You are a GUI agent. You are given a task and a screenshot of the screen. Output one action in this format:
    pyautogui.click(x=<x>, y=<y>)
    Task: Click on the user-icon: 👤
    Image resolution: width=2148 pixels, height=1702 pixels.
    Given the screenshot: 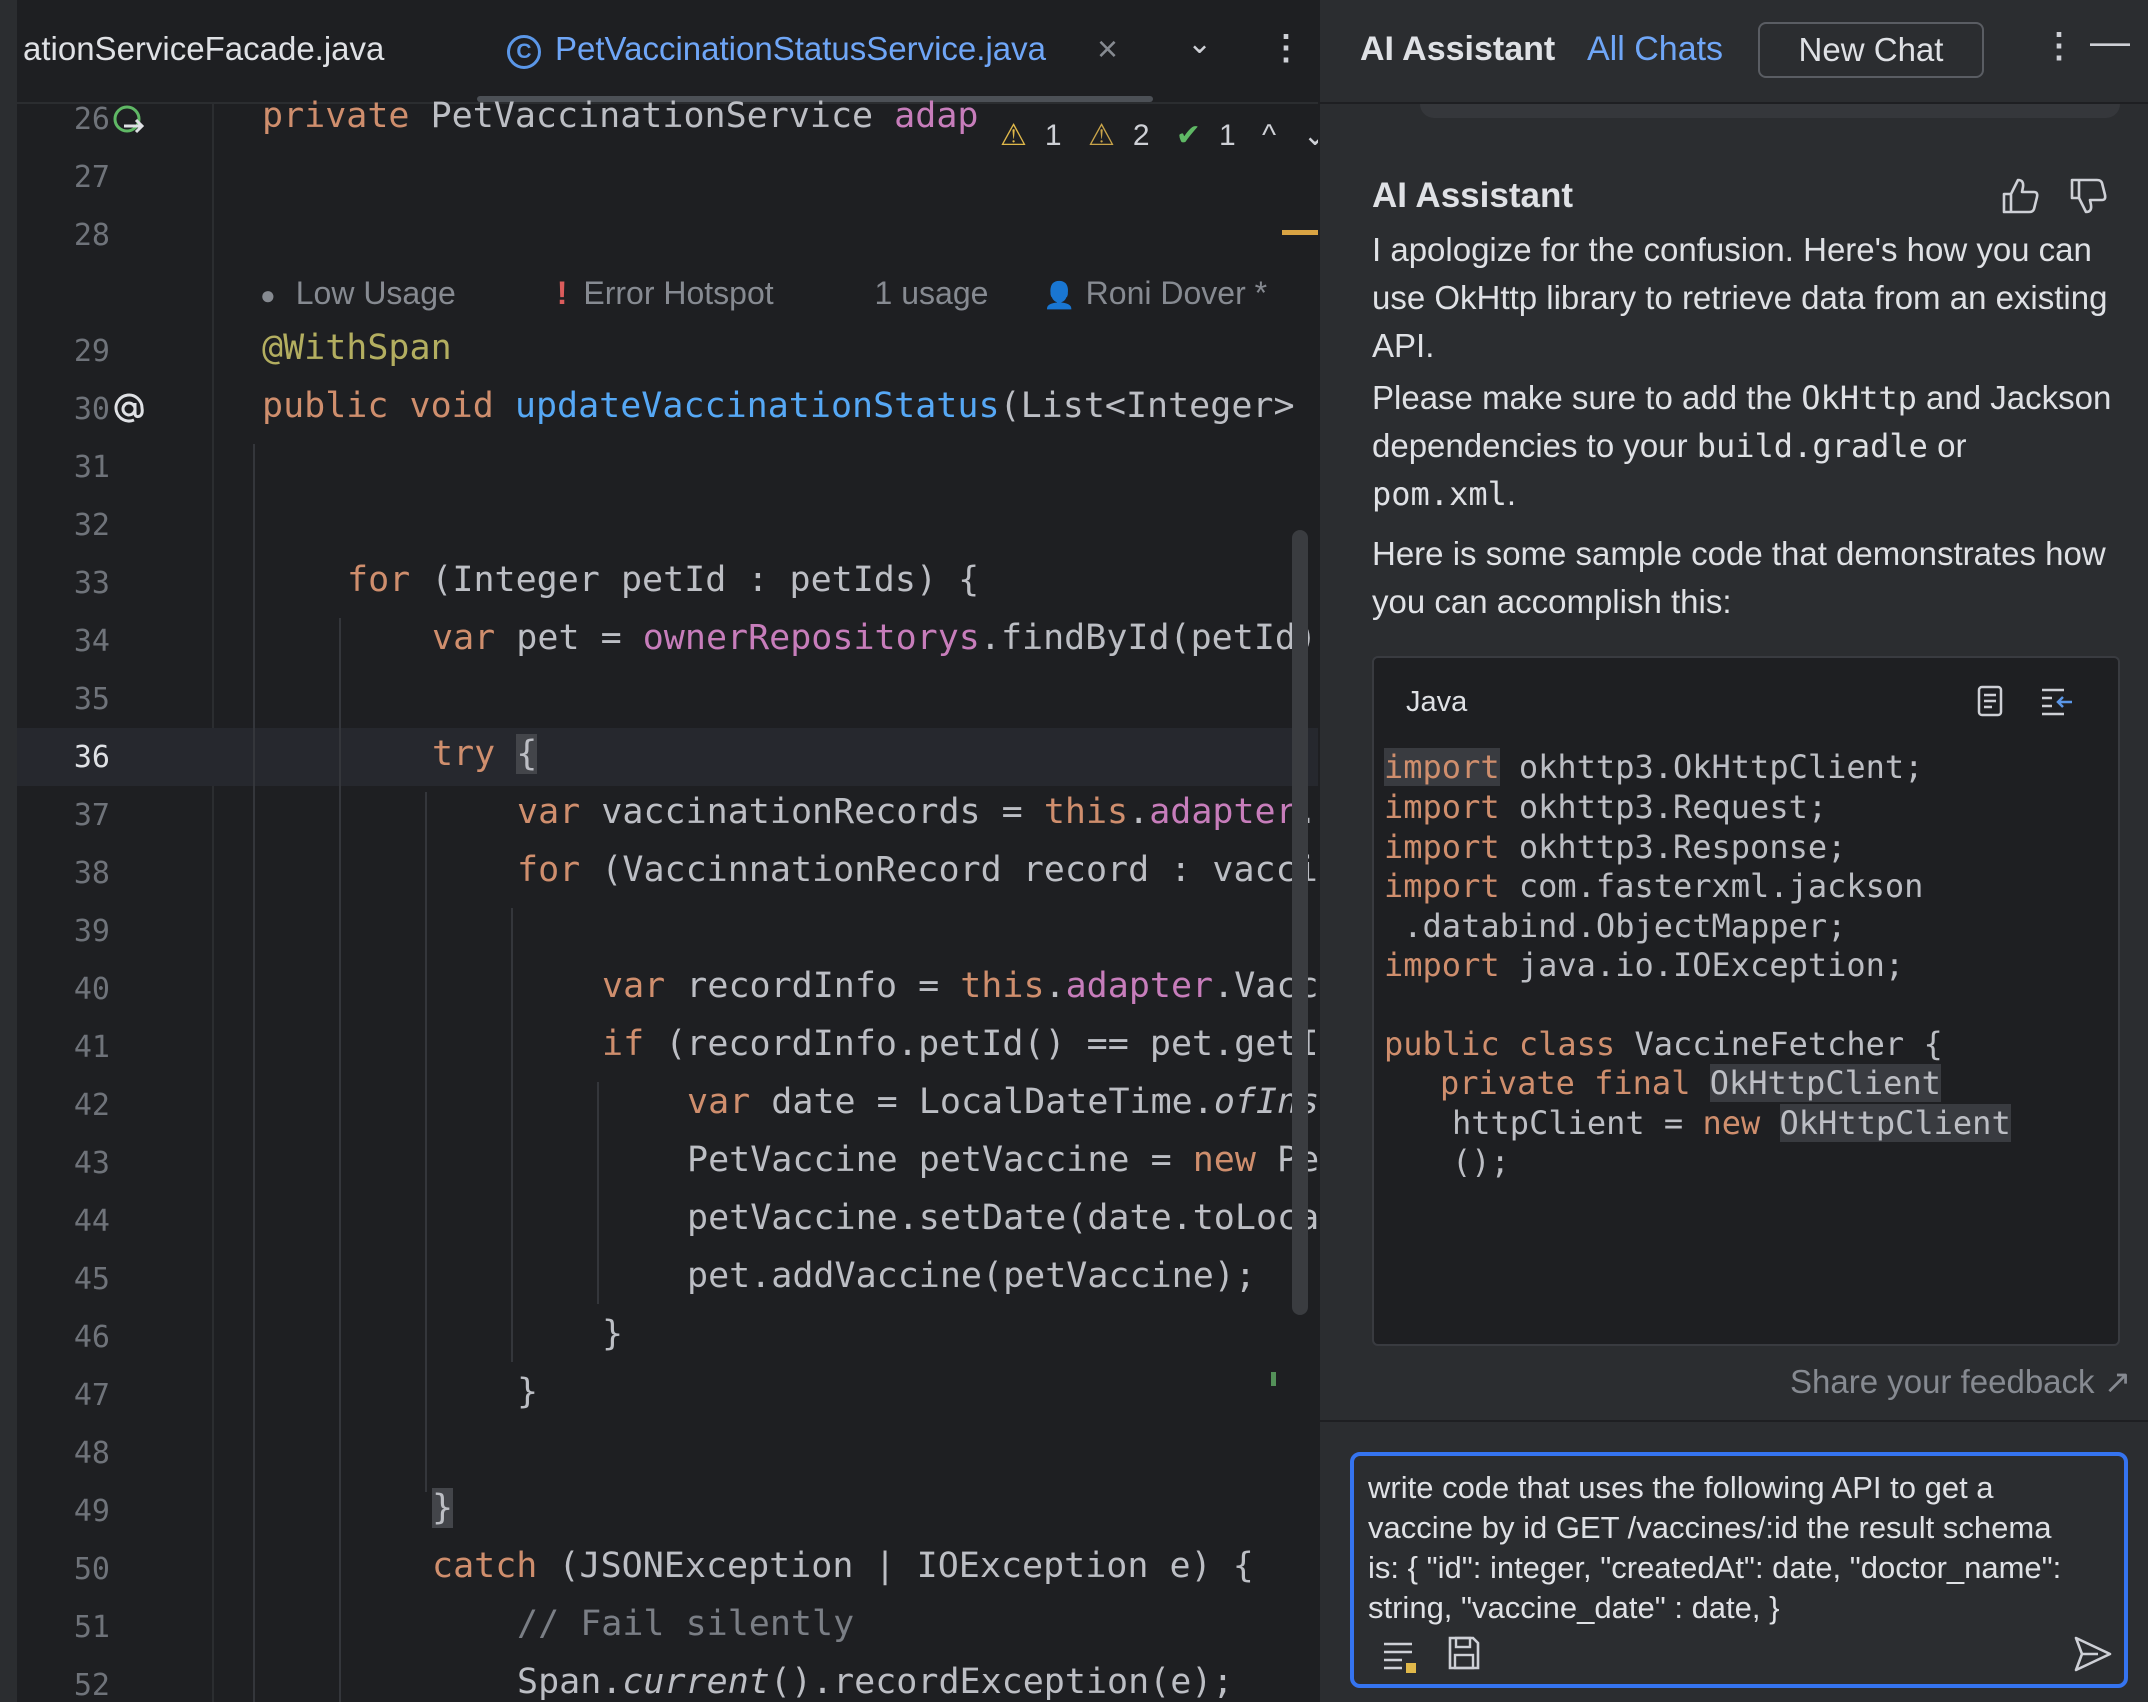 What is the action you would take?
    pyautogui.click(x=1059, y=295)
    